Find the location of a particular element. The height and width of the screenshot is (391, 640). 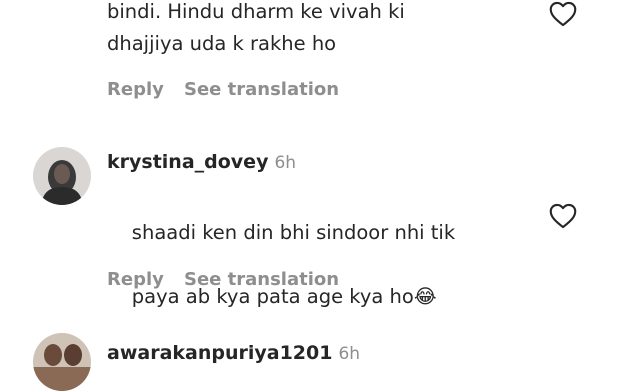

comment-text-line-1: shaadi ken din bhi sindoor nhi tik is located at coordinates (293, 232).